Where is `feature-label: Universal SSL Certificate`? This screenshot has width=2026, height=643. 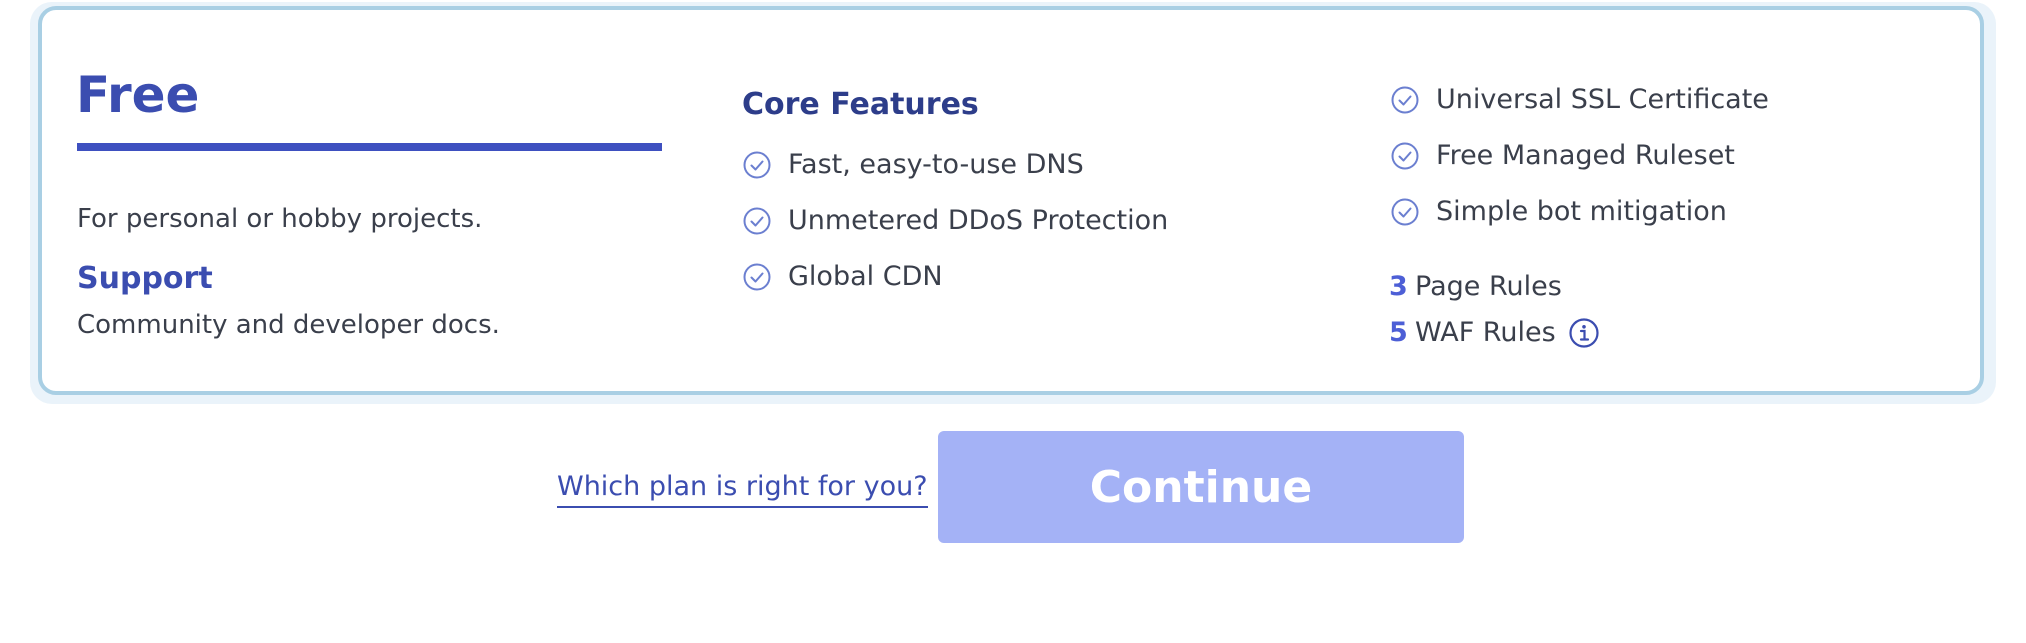
feature-label: Universal SSL Certificate is located at coordinates (1602, 99).